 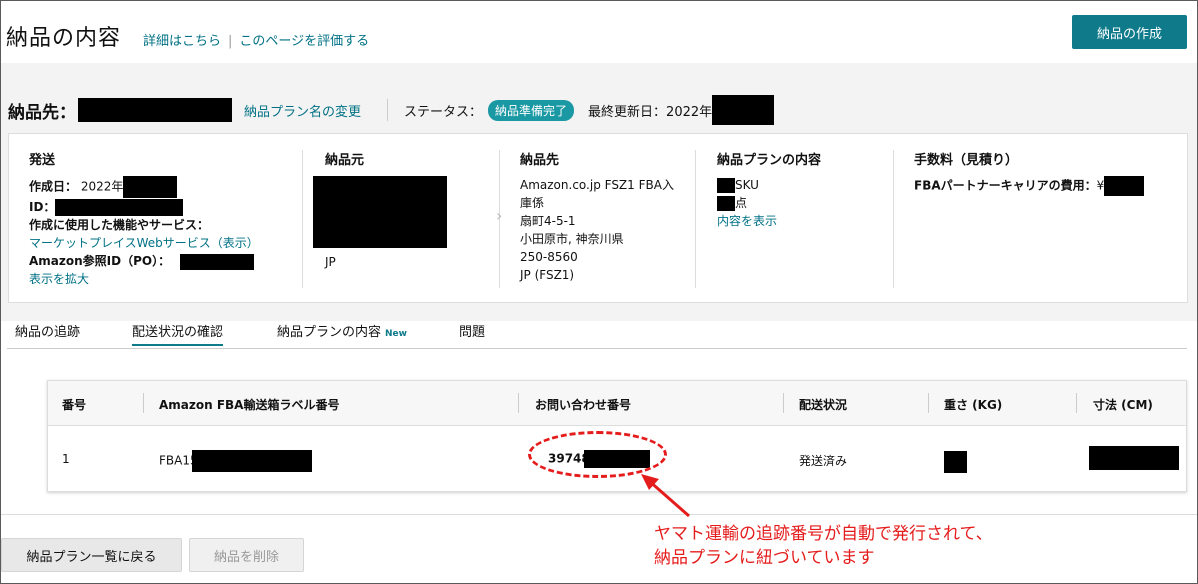 What do you see at coordinates (150, 187) in the screenshot?
I see `redacted-created` at bounding box center [150, 187].